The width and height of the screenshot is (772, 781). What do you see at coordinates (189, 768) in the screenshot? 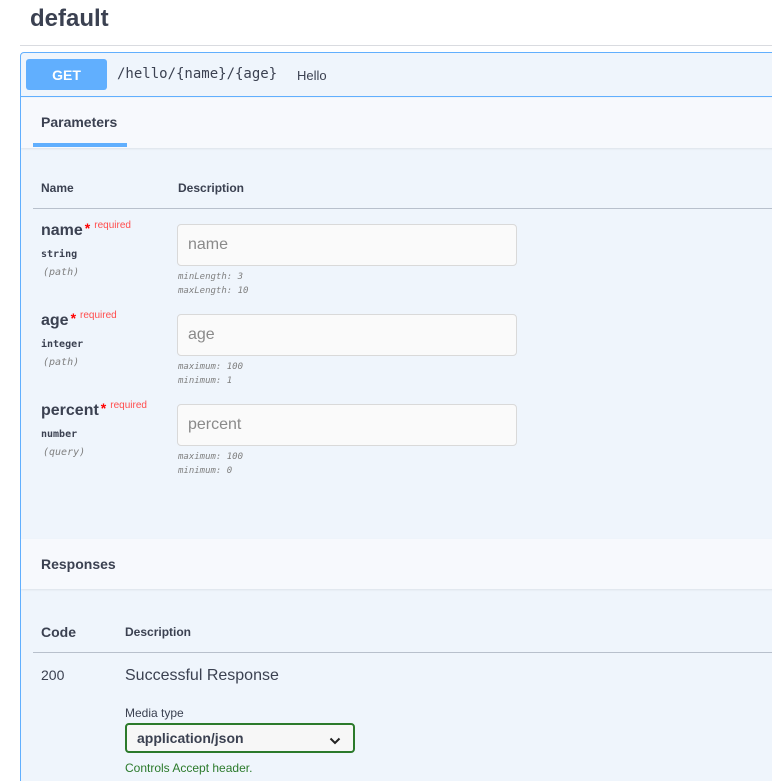
I see `accept-header-note: Controls Accept header.` at bounding box center [189, 768].